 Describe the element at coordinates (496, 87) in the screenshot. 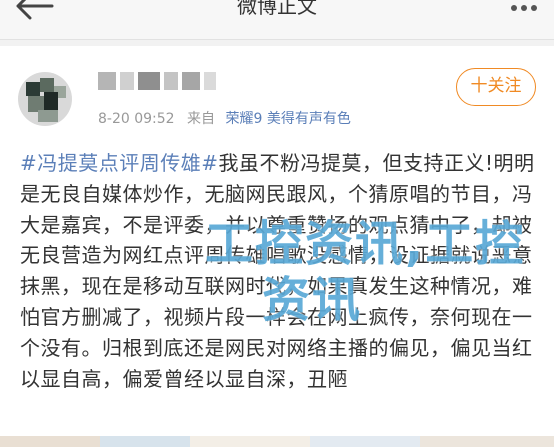

I see `follow-button: 十关注` at that location.